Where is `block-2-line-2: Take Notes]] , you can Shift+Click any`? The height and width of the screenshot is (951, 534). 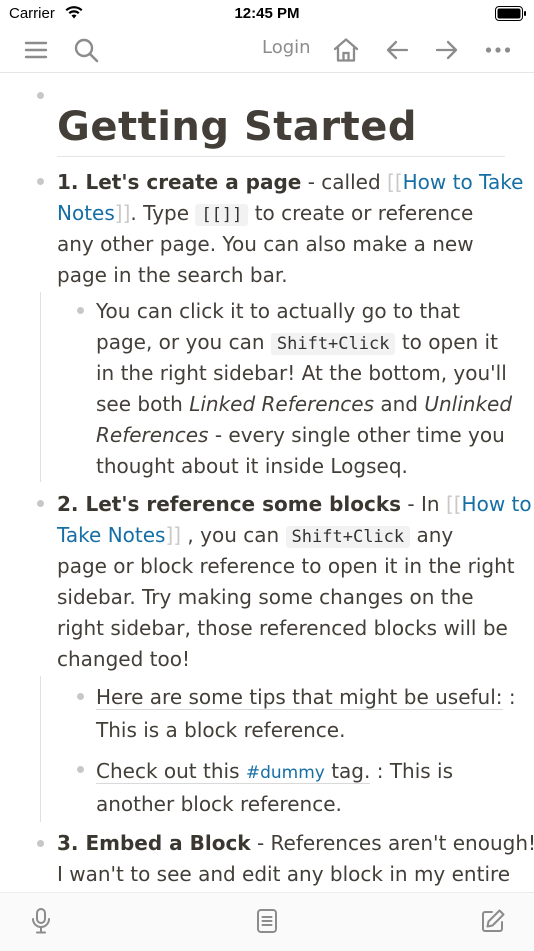
block-2-line-2: Take Notes]] , you can Shift+Click any is located at coordinates (255, 536).